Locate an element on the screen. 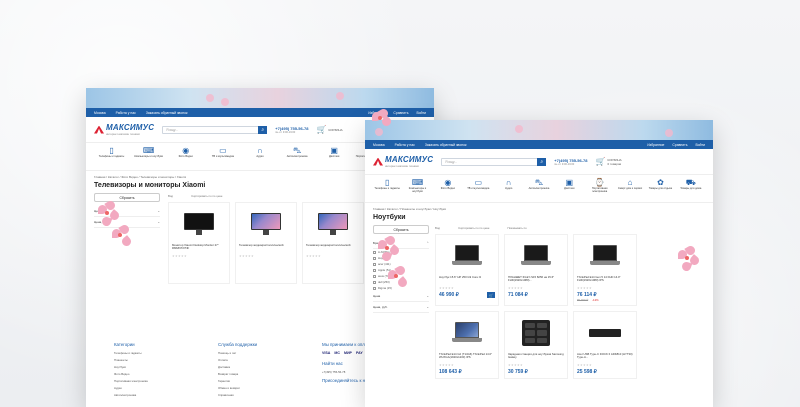 This screenshot has height=407, width=800. favorites-link: Избранное is located at coordinates (655, 145).